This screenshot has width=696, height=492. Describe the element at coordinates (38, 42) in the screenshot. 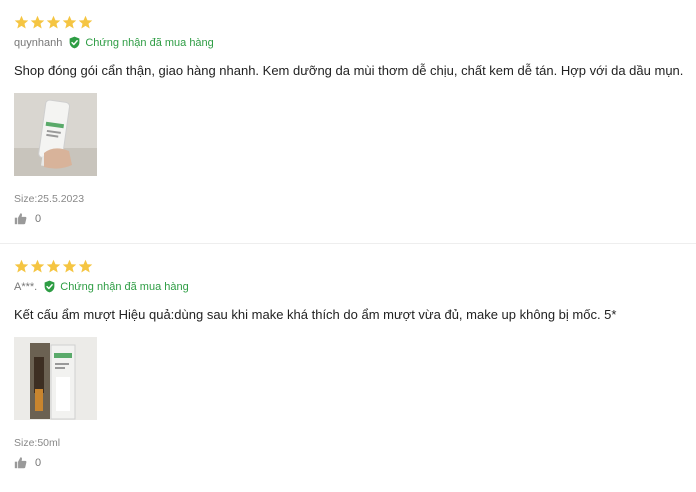

I see `reviewer-name: quynhanh` at that location.